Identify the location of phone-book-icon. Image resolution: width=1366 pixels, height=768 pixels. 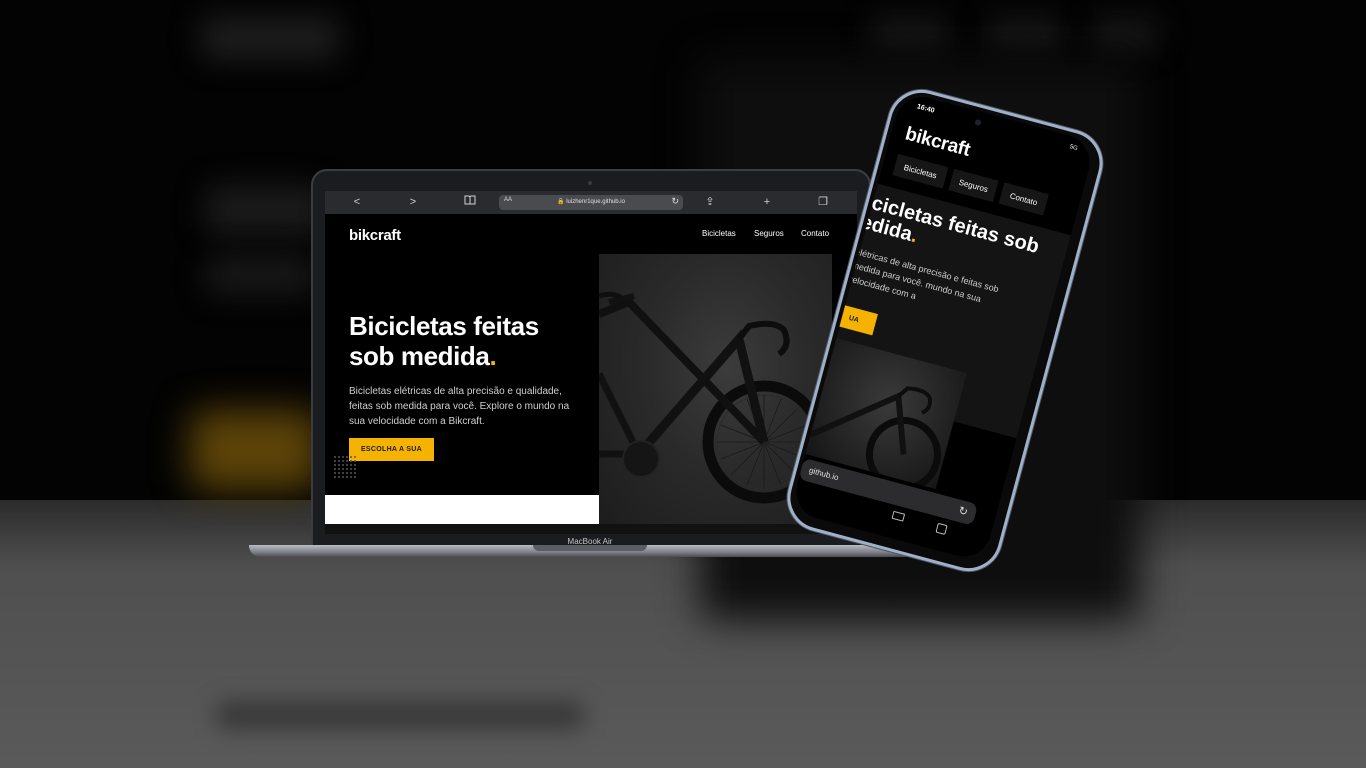
(898, 516).